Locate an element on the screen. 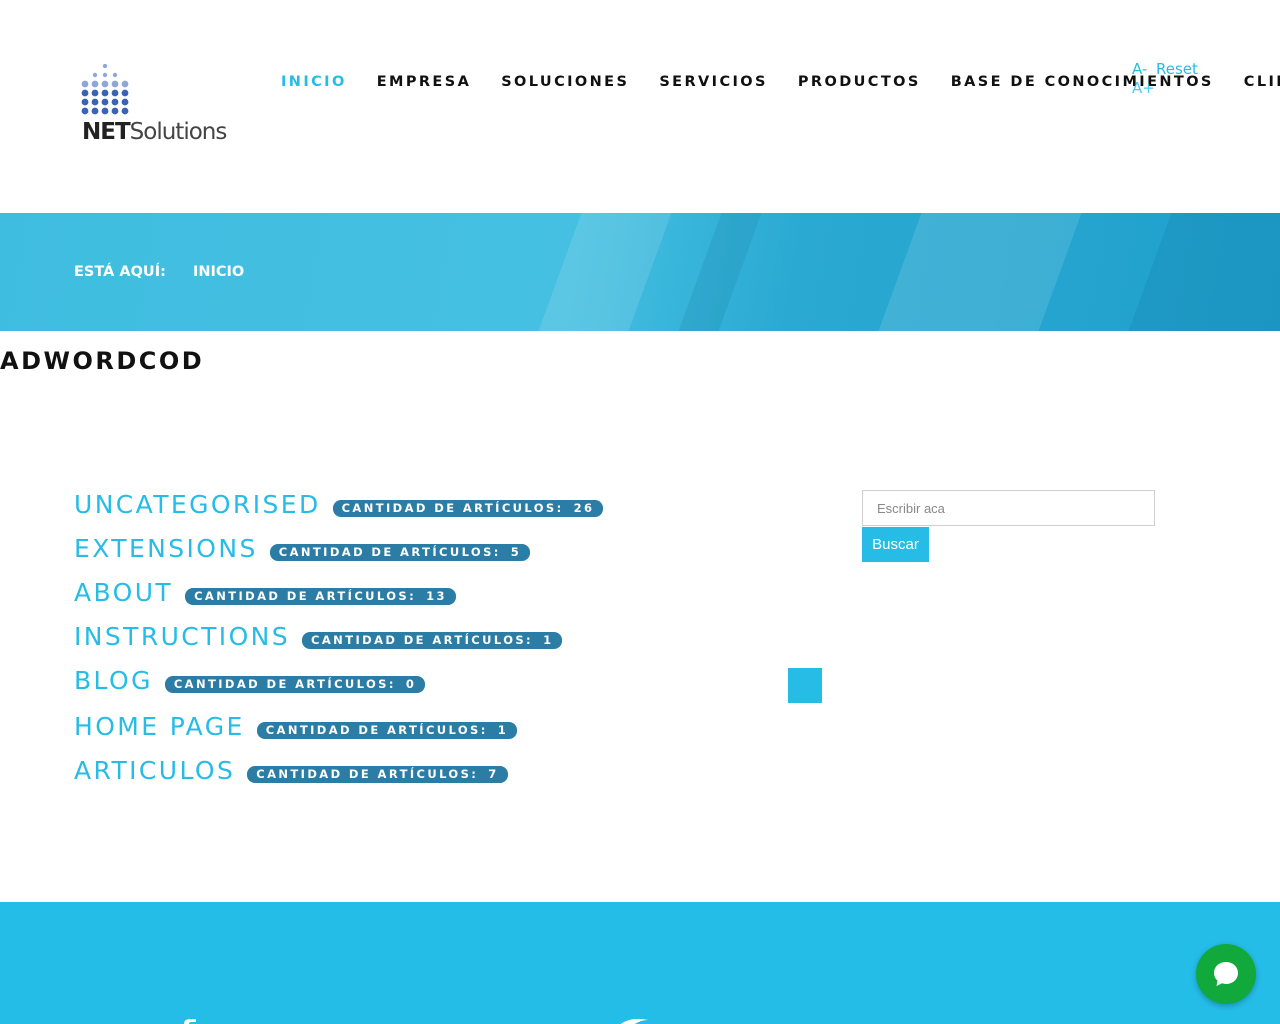 The height and width of the screenshot is (1024, 1280). nav-item-inicio: INICIO is located at coordinates (314, 82).